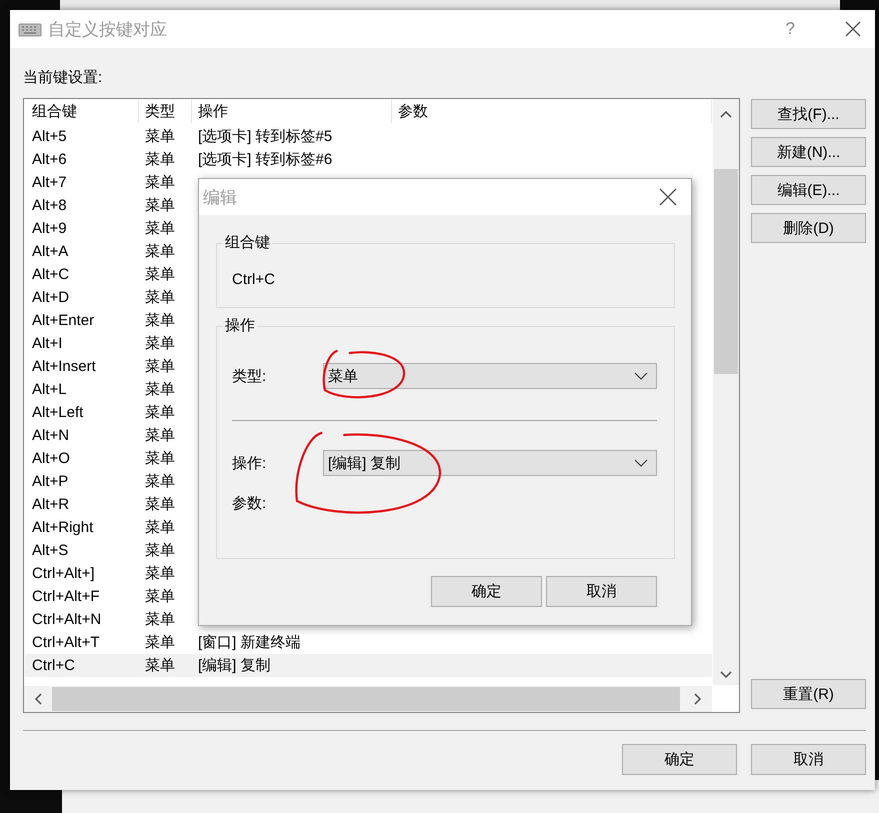 The width and height of the screenshot is (879, 813). I want to click on horizontal-scrollbar, so click(368, 699).